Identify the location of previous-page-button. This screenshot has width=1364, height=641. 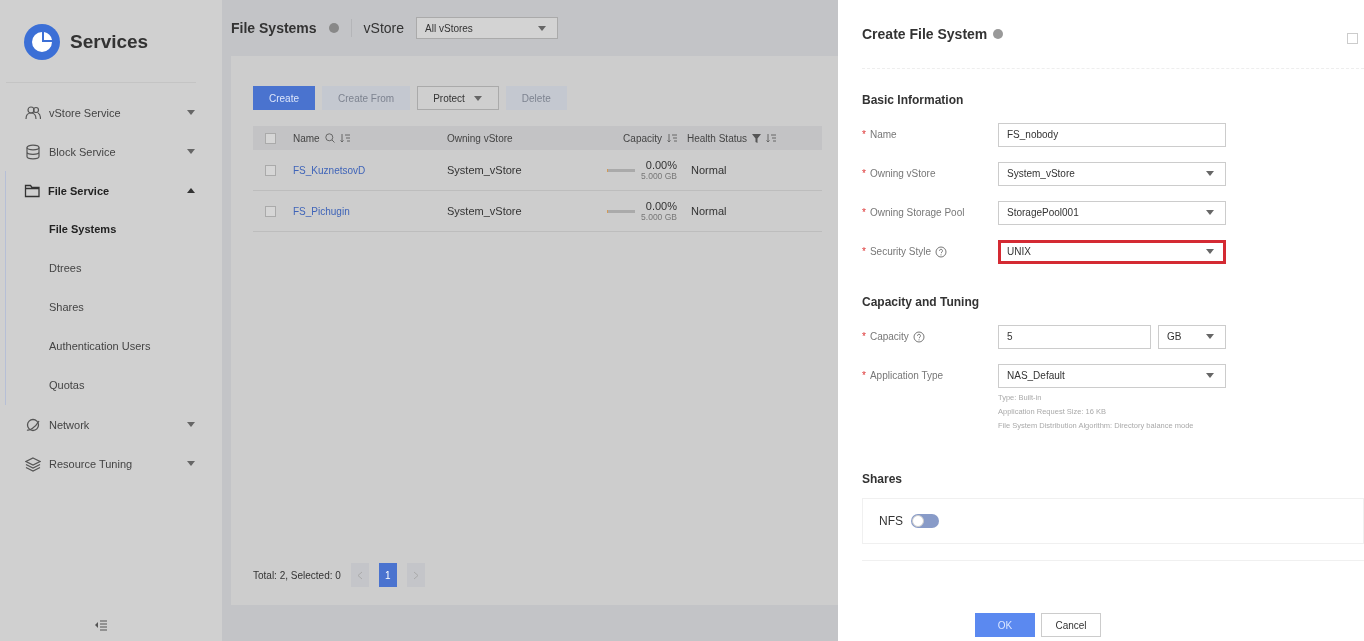
(359, 575).